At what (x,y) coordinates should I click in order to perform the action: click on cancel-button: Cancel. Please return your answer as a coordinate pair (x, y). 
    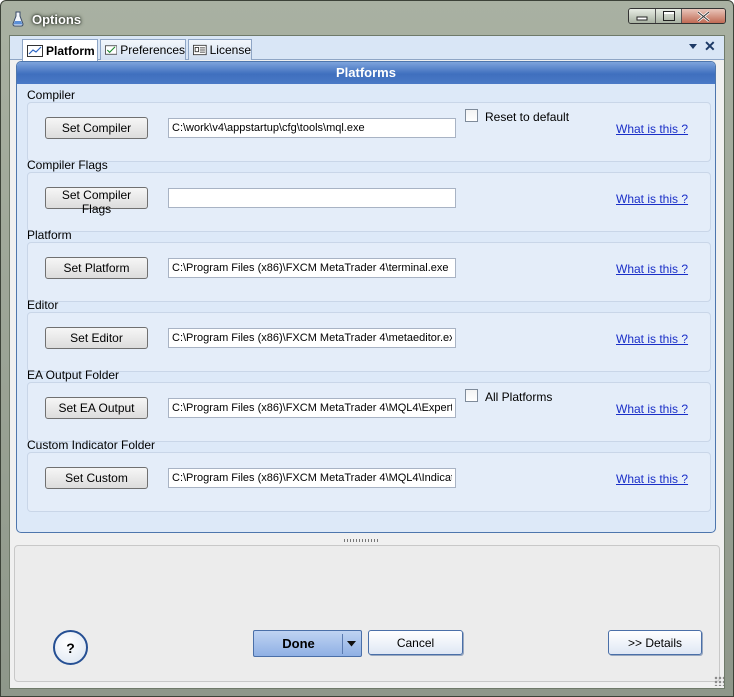
    Looking at the image, I should click on (415, 642).